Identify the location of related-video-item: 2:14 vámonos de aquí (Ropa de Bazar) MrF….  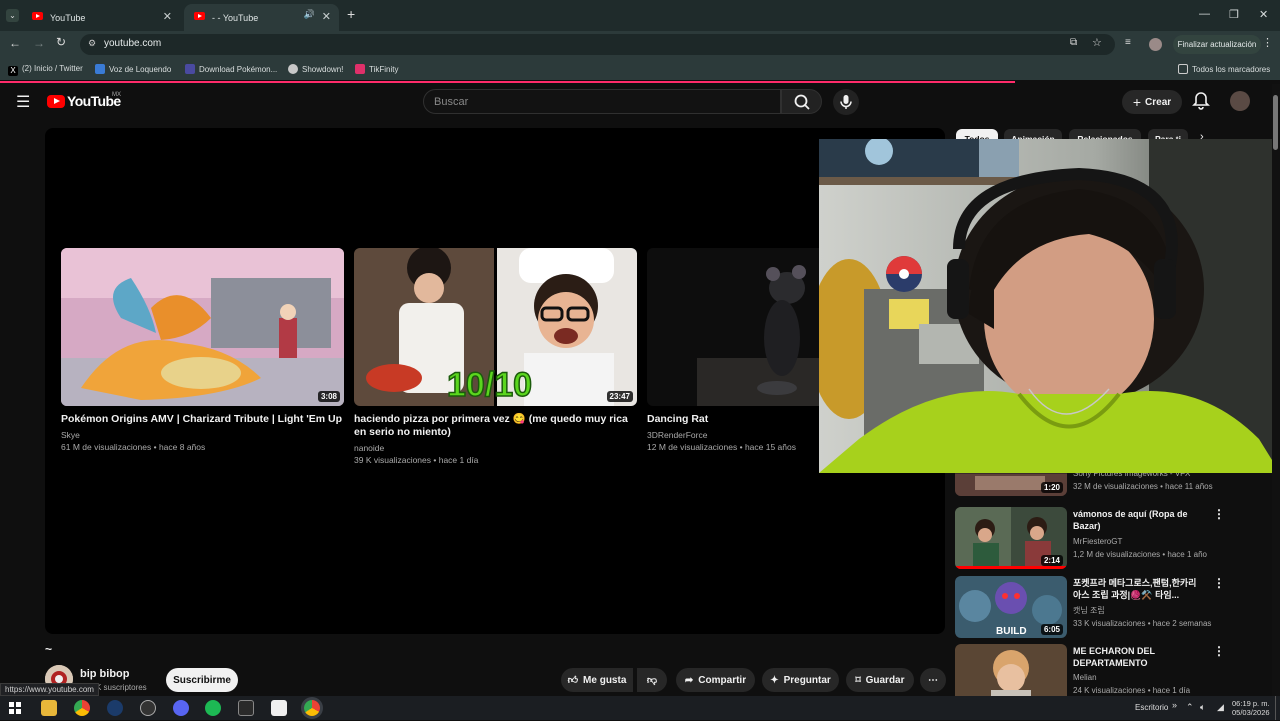
(1090, 539).